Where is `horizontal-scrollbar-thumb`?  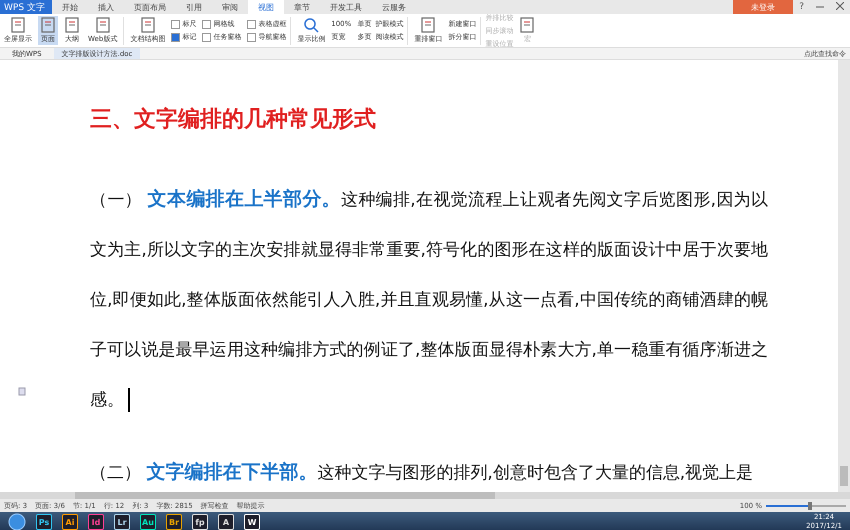
horizontal-scrollbar-thumb is located at coordinates (285, 495).